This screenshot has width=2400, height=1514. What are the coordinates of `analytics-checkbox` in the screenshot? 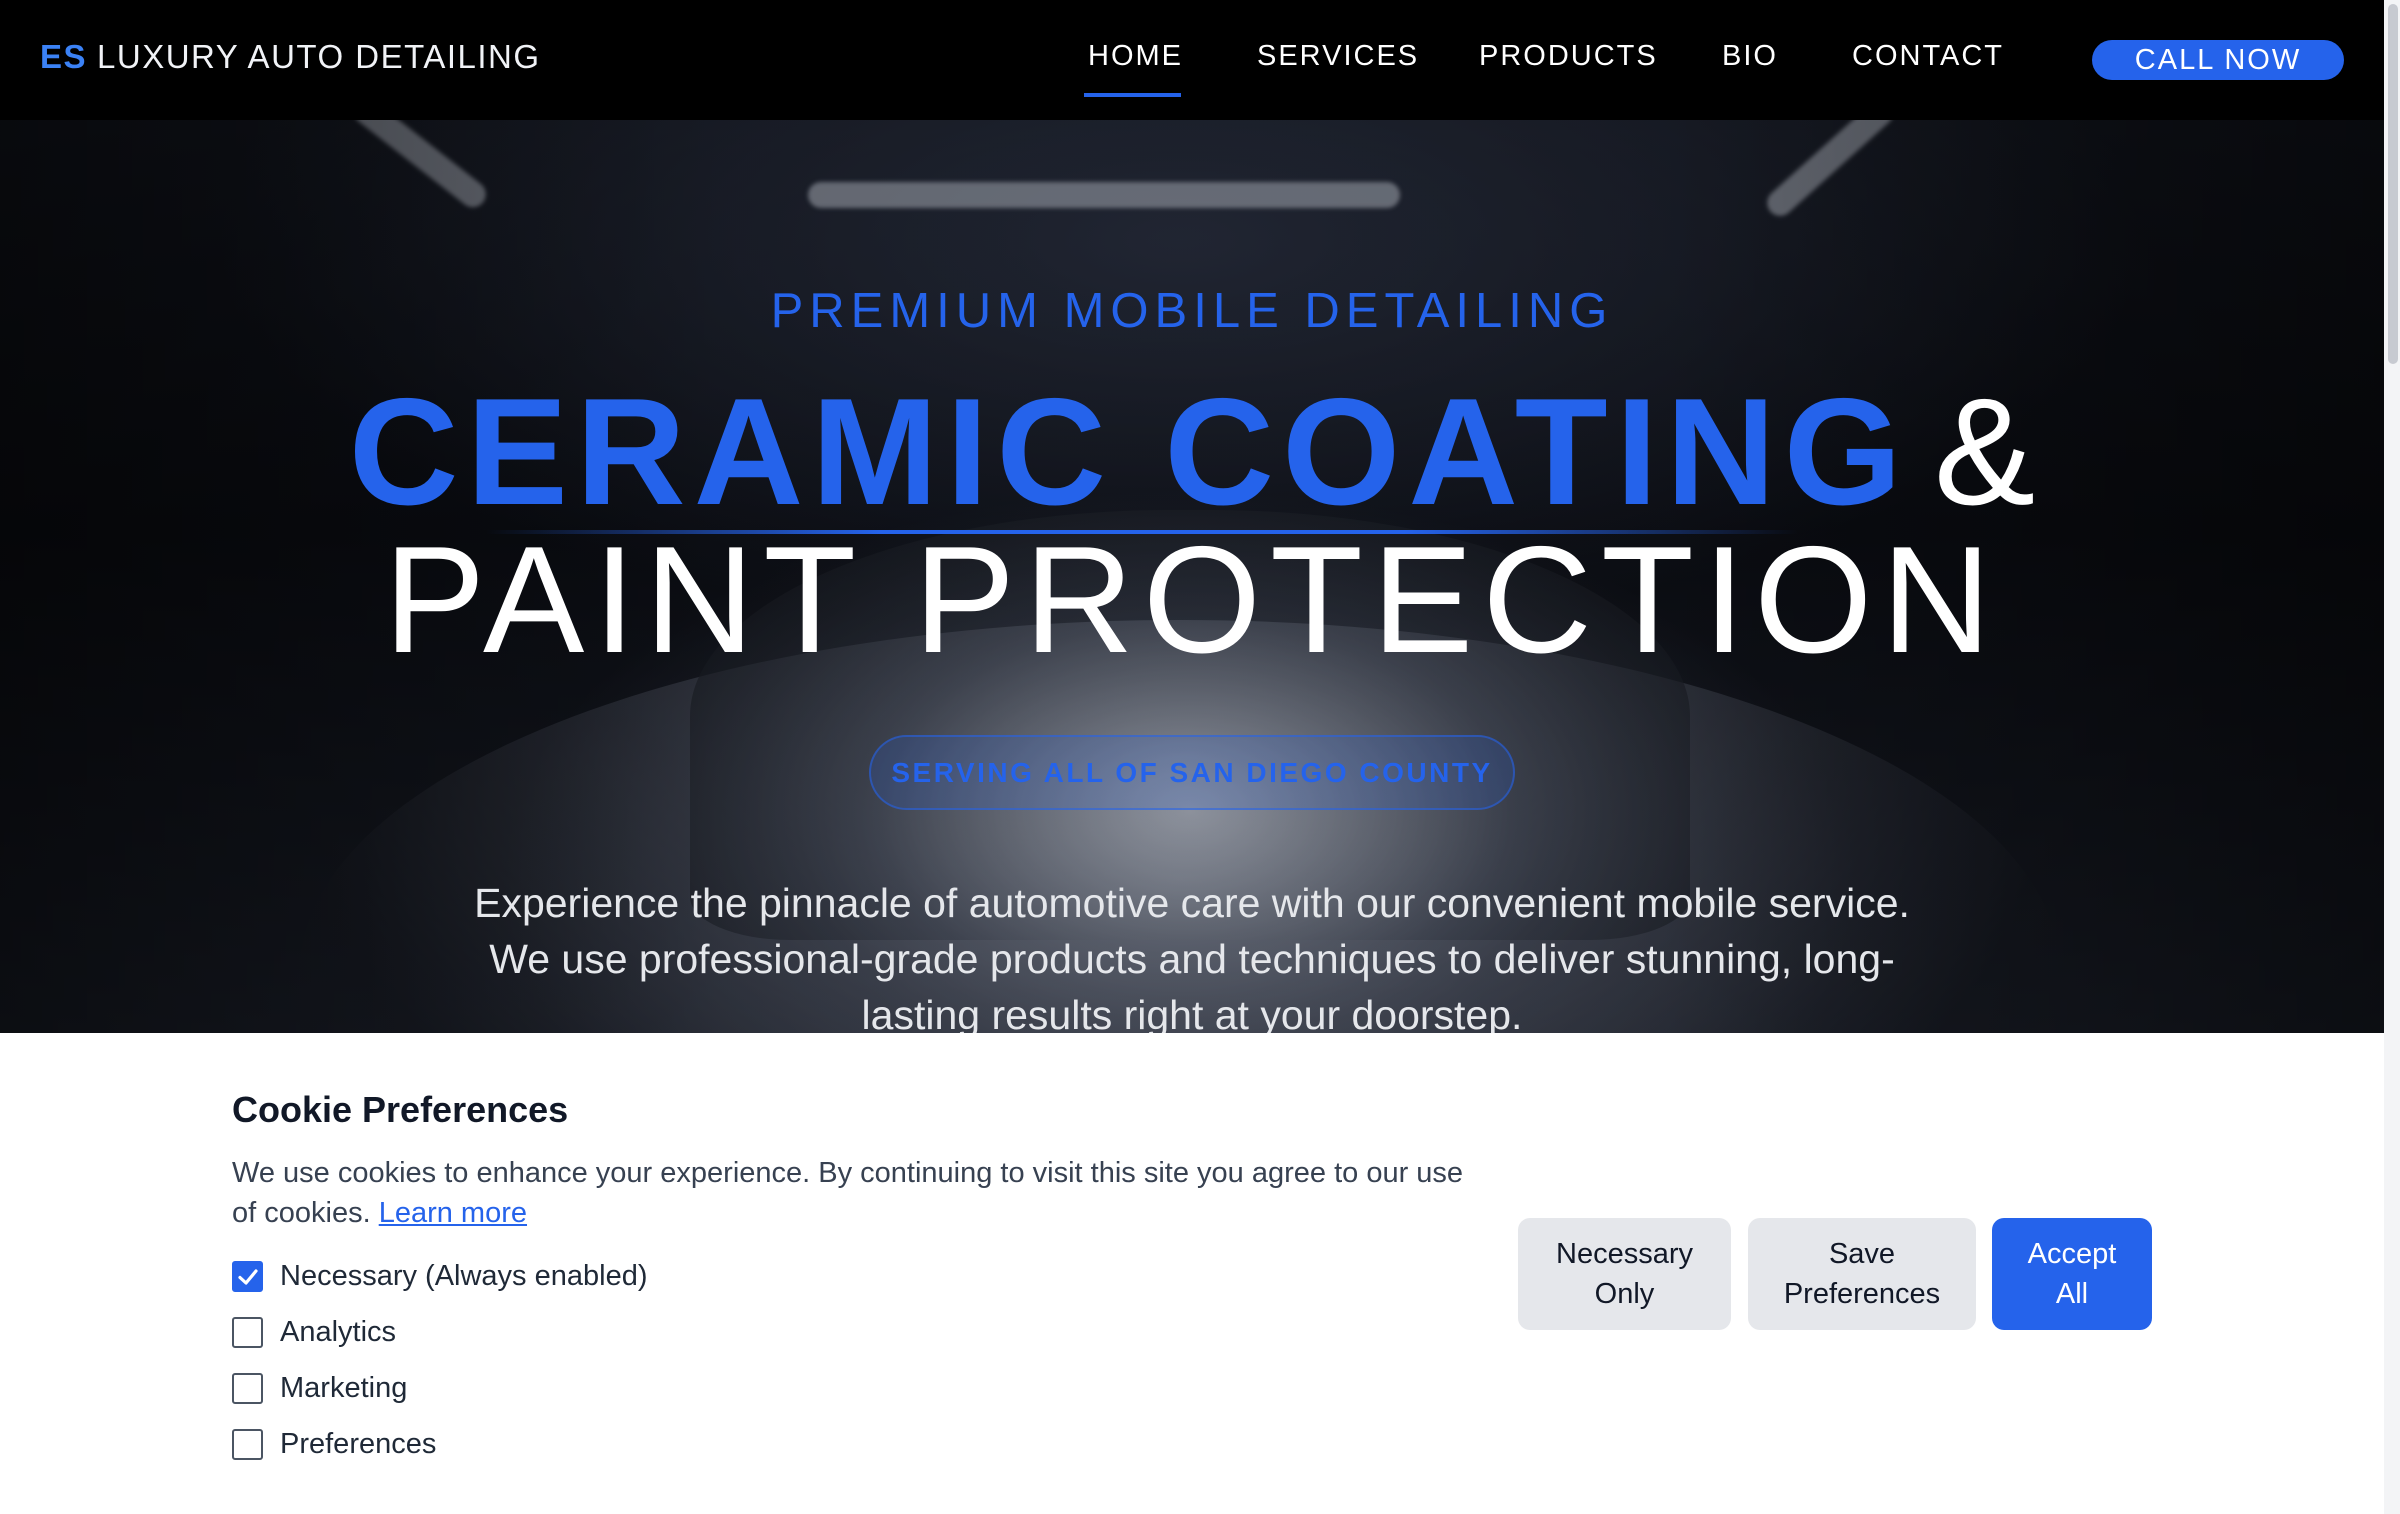 It's located at (247, 1332).